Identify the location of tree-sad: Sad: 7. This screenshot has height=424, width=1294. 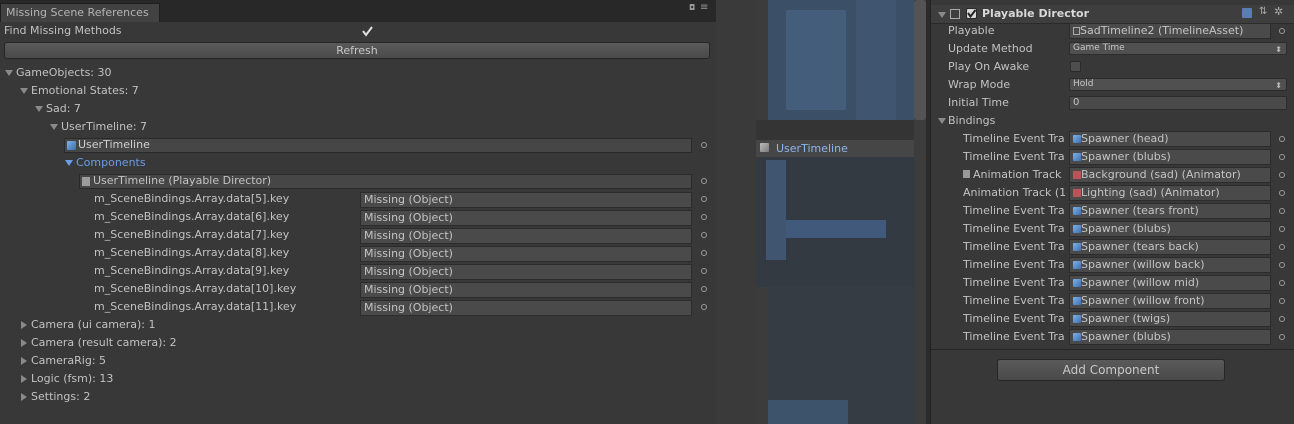
(63, 109).